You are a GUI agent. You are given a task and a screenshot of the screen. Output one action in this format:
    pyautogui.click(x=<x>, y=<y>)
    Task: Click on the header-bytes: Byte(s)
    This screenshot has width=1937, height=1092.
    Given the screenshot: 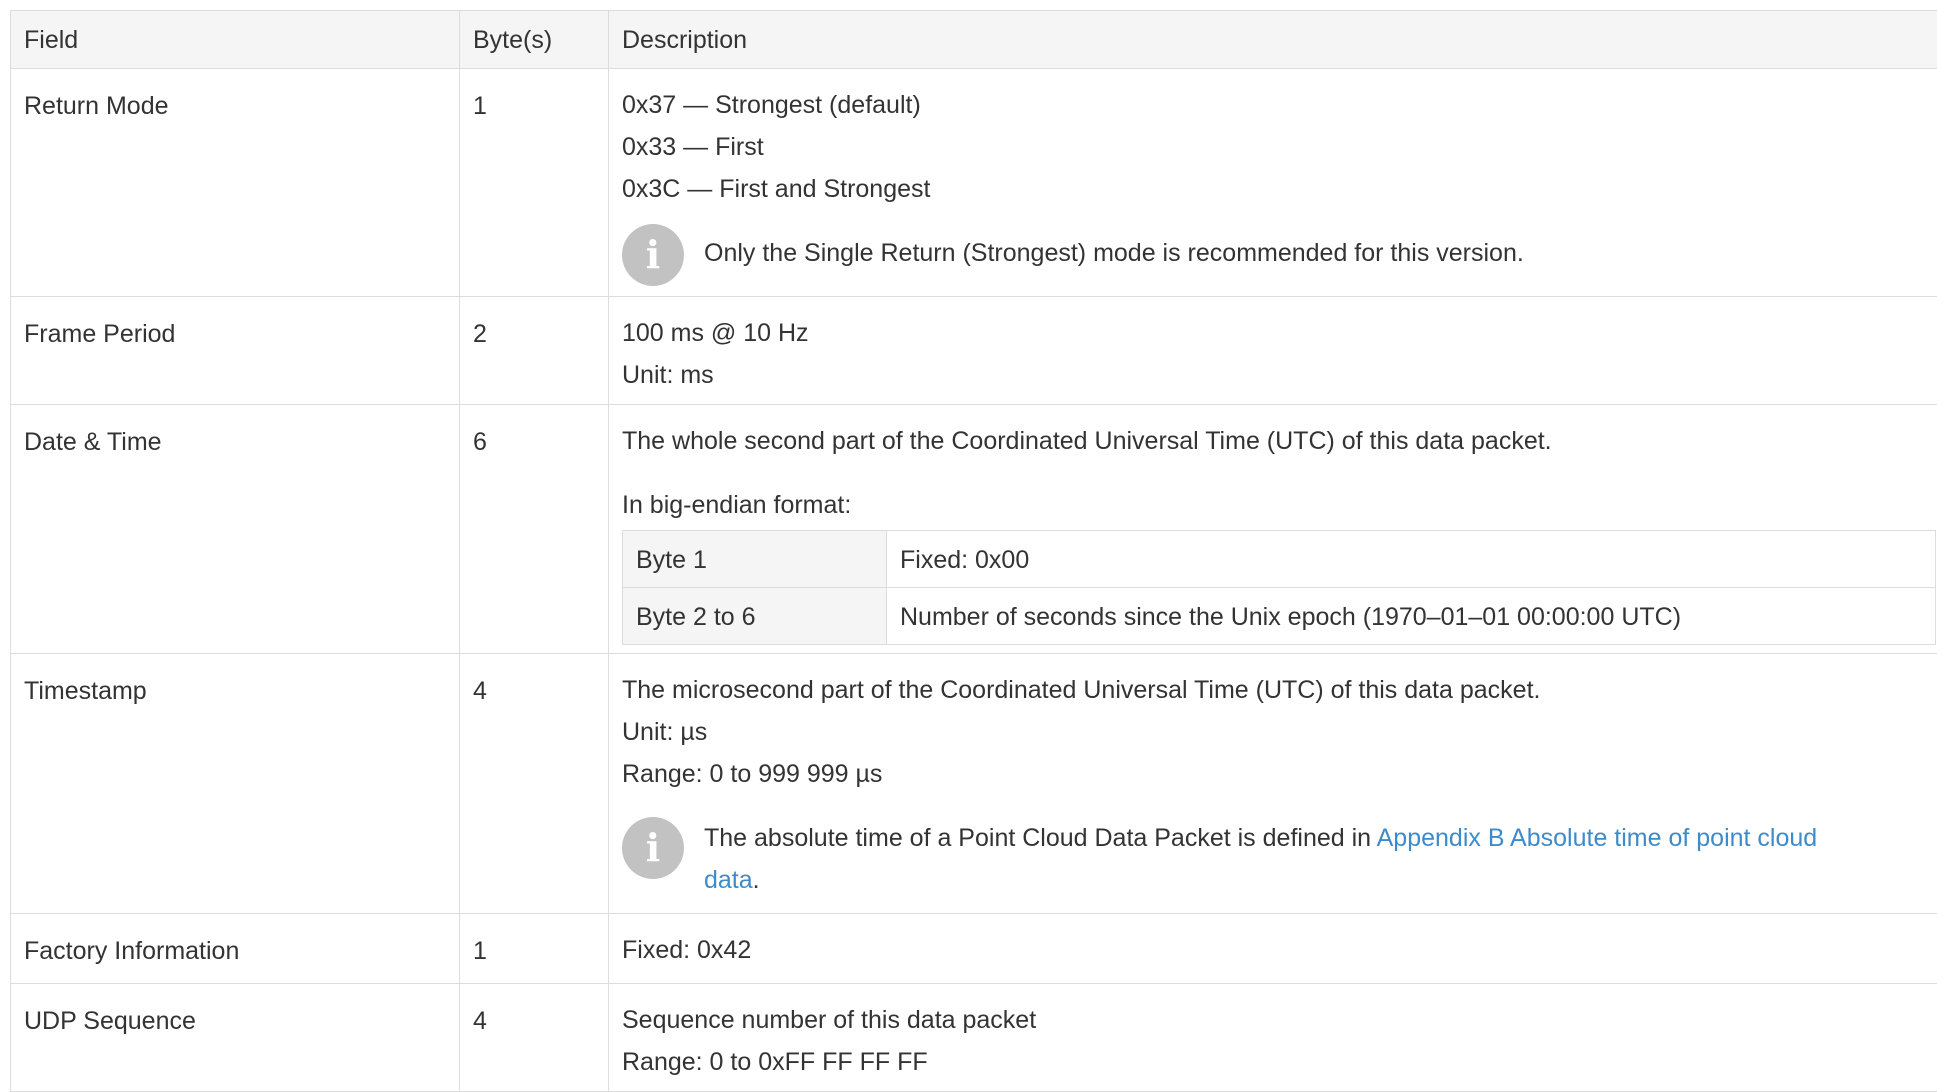 What is the action you would take?
    pyautogui.click(x=534, y=40)
    